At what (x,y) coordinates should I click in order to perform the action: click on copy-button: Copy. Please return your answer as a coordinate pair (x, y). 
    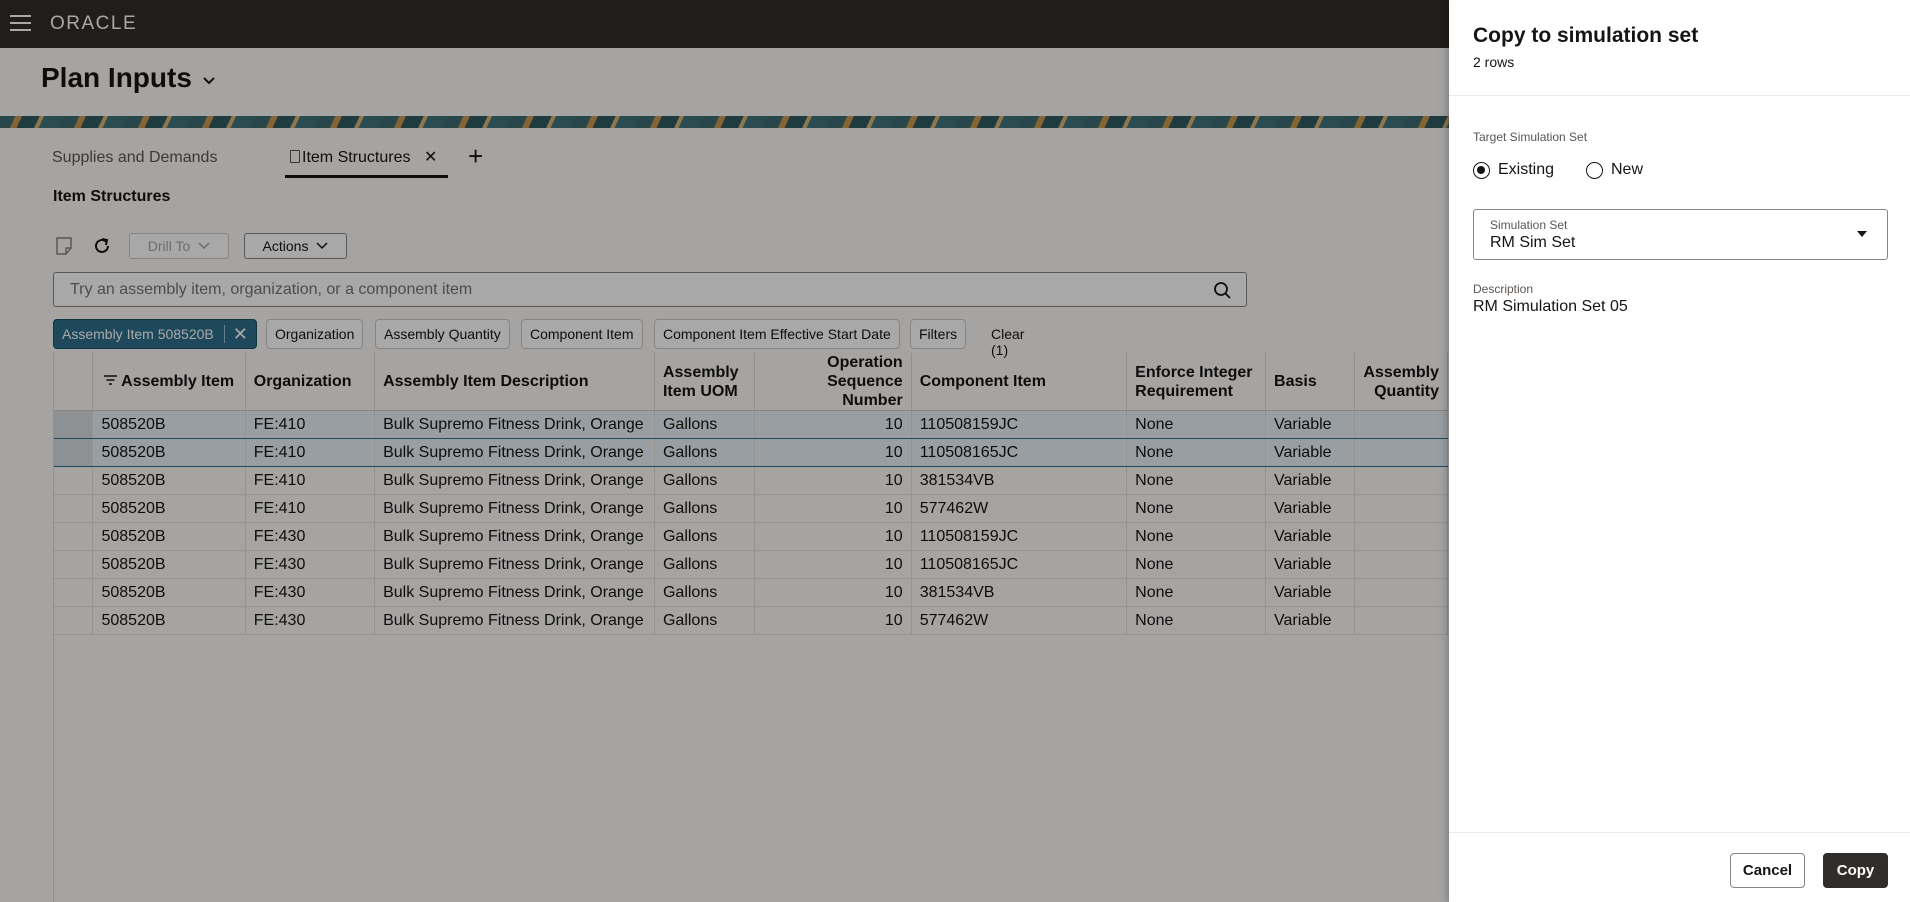
    Looking at the image, I should click on (1855, 870).